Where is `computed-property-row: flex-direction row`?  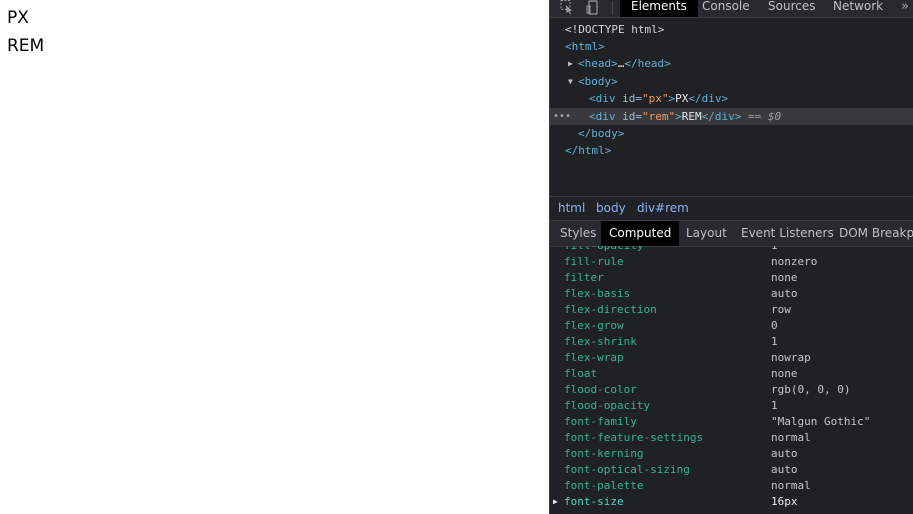
computed-property-row: flex-direction row is located at coordinates (731, 310).